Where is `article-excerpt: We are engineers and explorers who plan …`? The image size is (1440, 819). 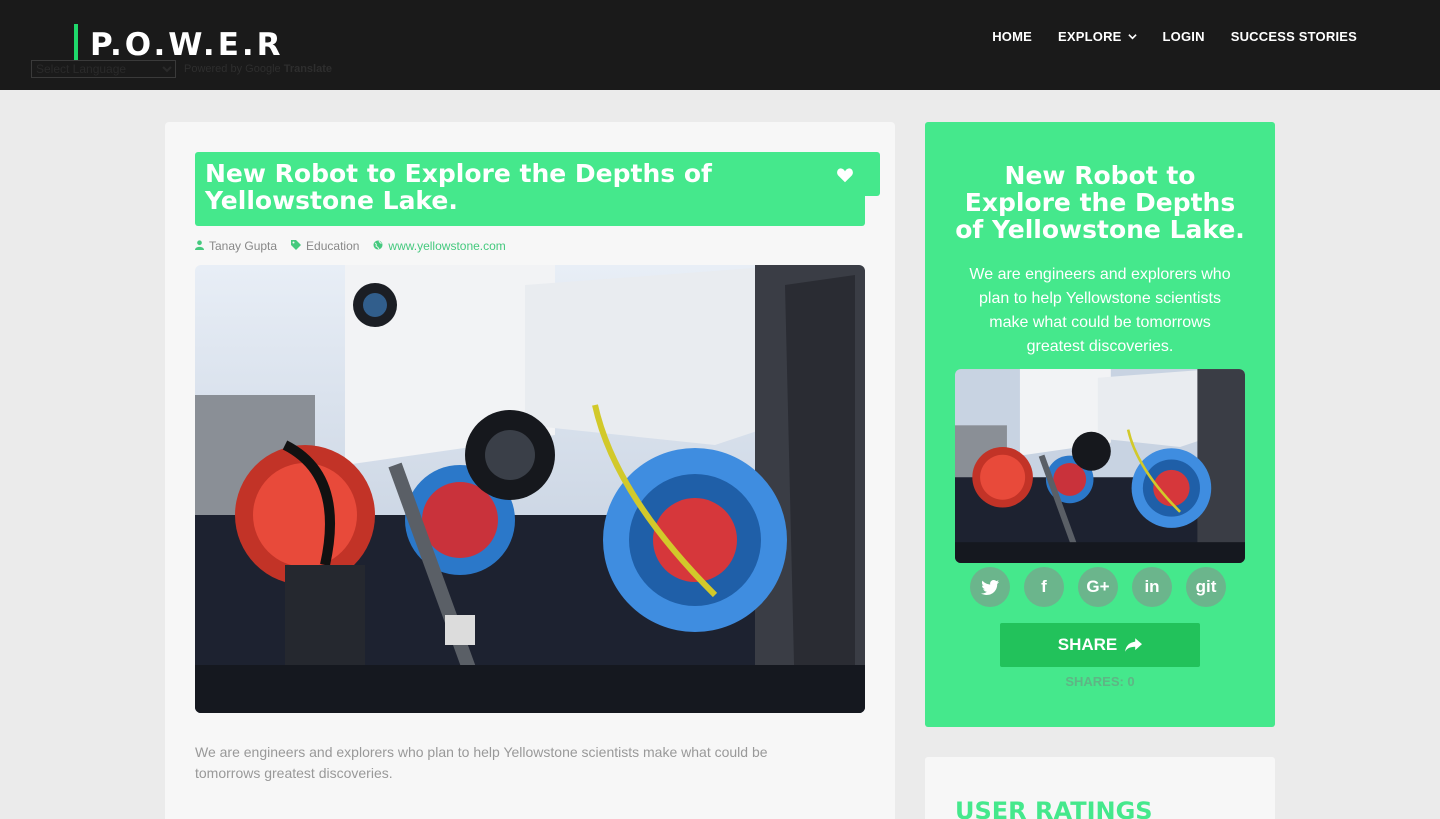
article-excerpt: We are engineers and explorers who plan … is located at coordinates (481, 762).